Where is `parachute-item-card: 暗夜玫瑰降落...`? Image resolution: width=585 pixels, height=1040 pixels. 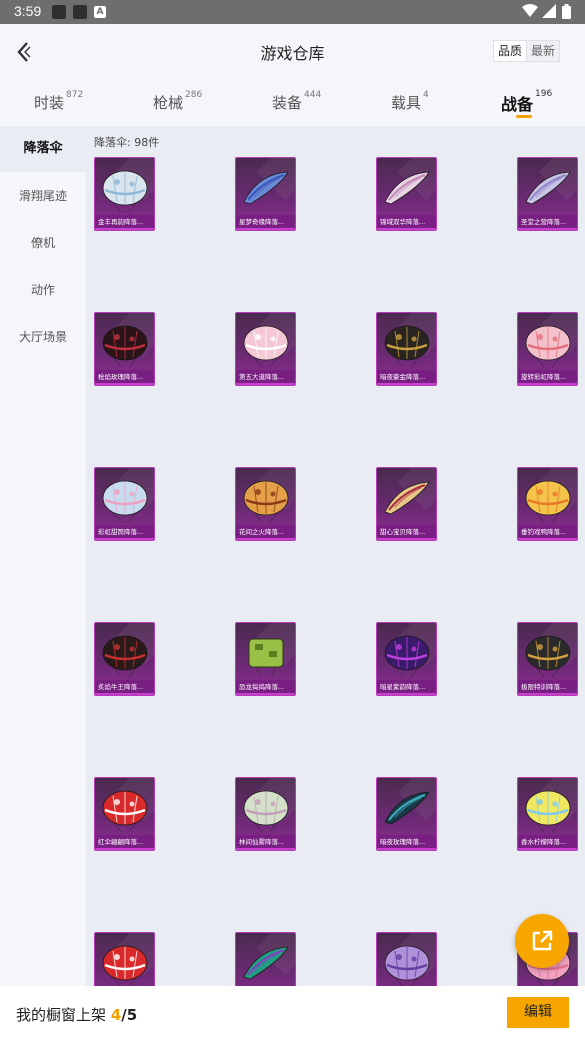
parachute-item-card: 暗夜玫瑰降落... is located at coordinates (406, 814).